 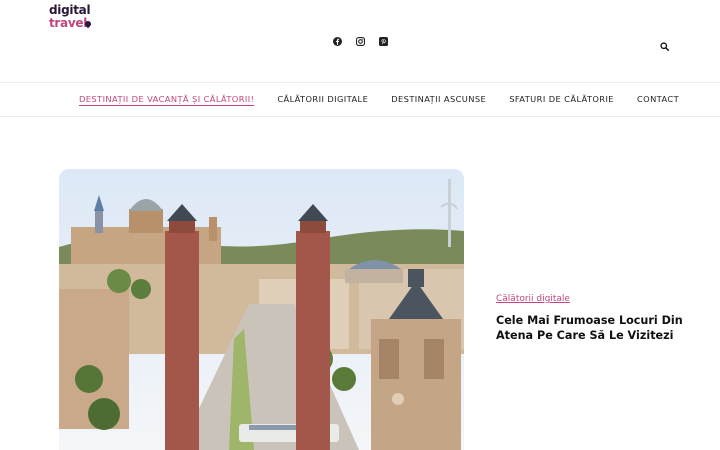 I want to click on nav-item-travel-tips: Sfaturi de călătorie, so click(x=561, y=100).